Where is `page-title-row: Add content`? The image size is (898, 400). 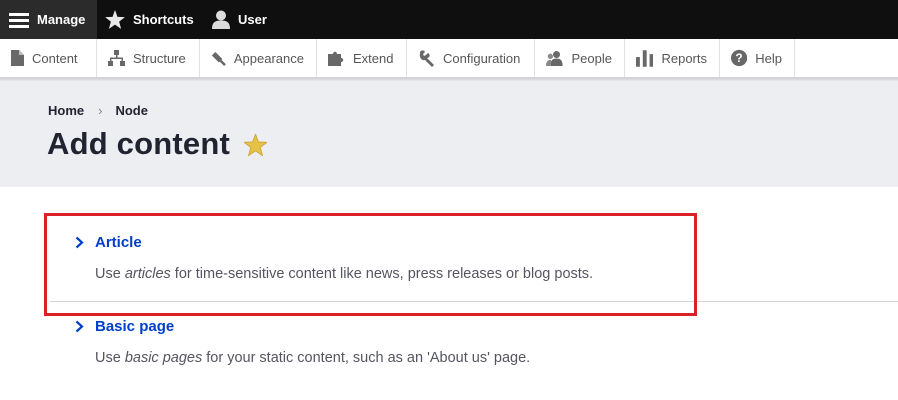
page-title-row: Add content is located at coordinates (157, 144).